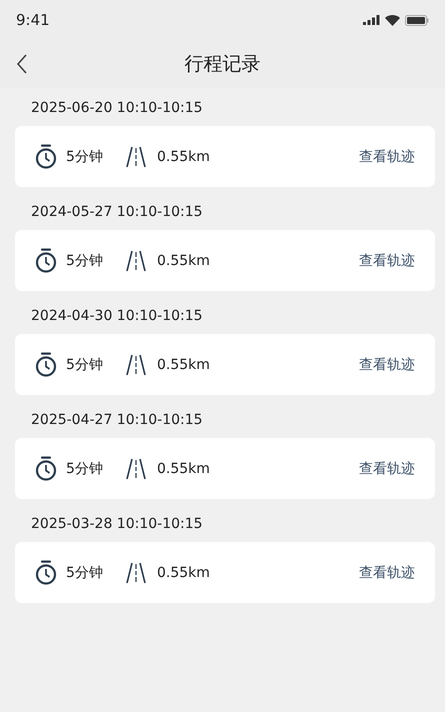 This screenshot has width=445, height=712. Describe the element at coordinates (117, 420) in the screenshot. I see `trip-date: 2025-04-27 10:10-10:15` at that location.